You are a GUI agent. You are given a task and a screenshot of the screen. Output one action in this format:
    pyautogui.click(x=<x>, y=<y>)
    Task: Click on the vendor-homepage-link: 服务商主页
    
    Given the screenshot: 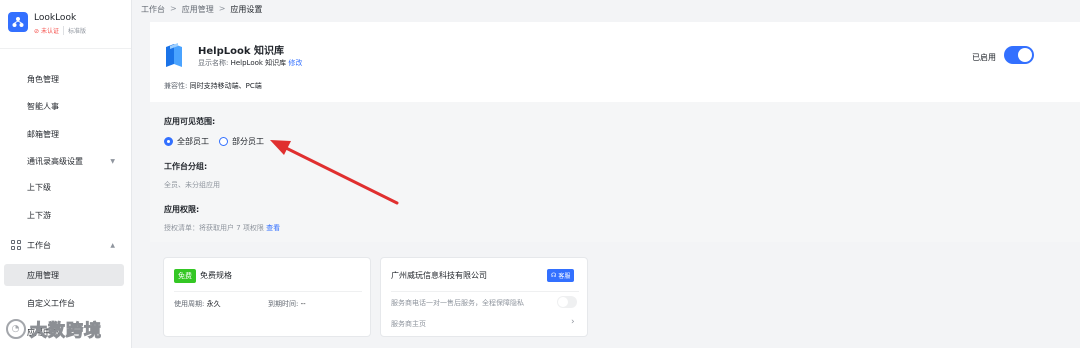 What is the action you would take?
    pyautogui.click(x=408, y=324)
    